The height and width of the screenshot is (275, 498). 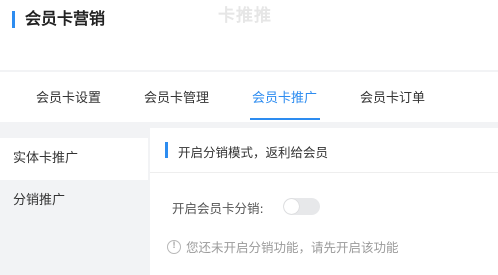 What do you see at coordinates (291, 206) in the screenshot?
I see `toggle-knob` at bounding box center [291, 206].